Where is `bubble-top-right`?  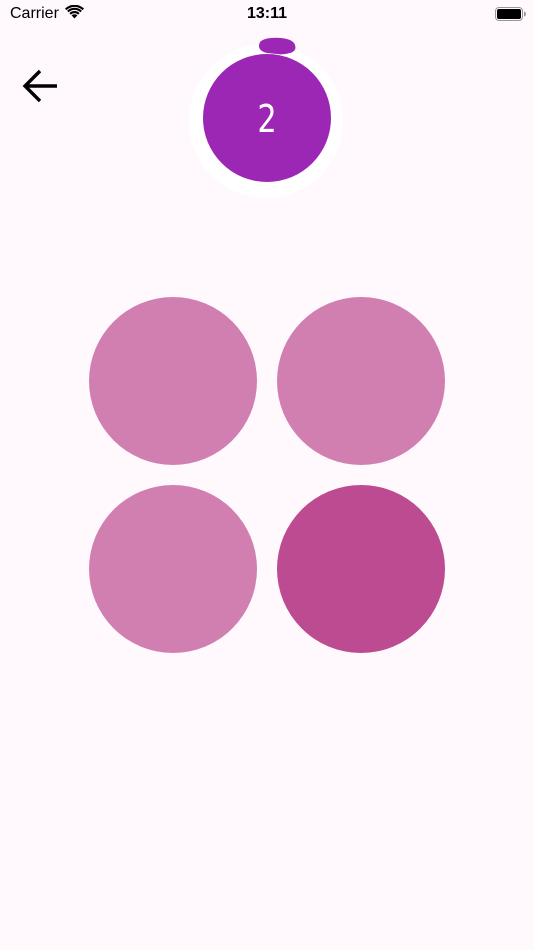 bubble-top-right is located at coordinates (361, 381).